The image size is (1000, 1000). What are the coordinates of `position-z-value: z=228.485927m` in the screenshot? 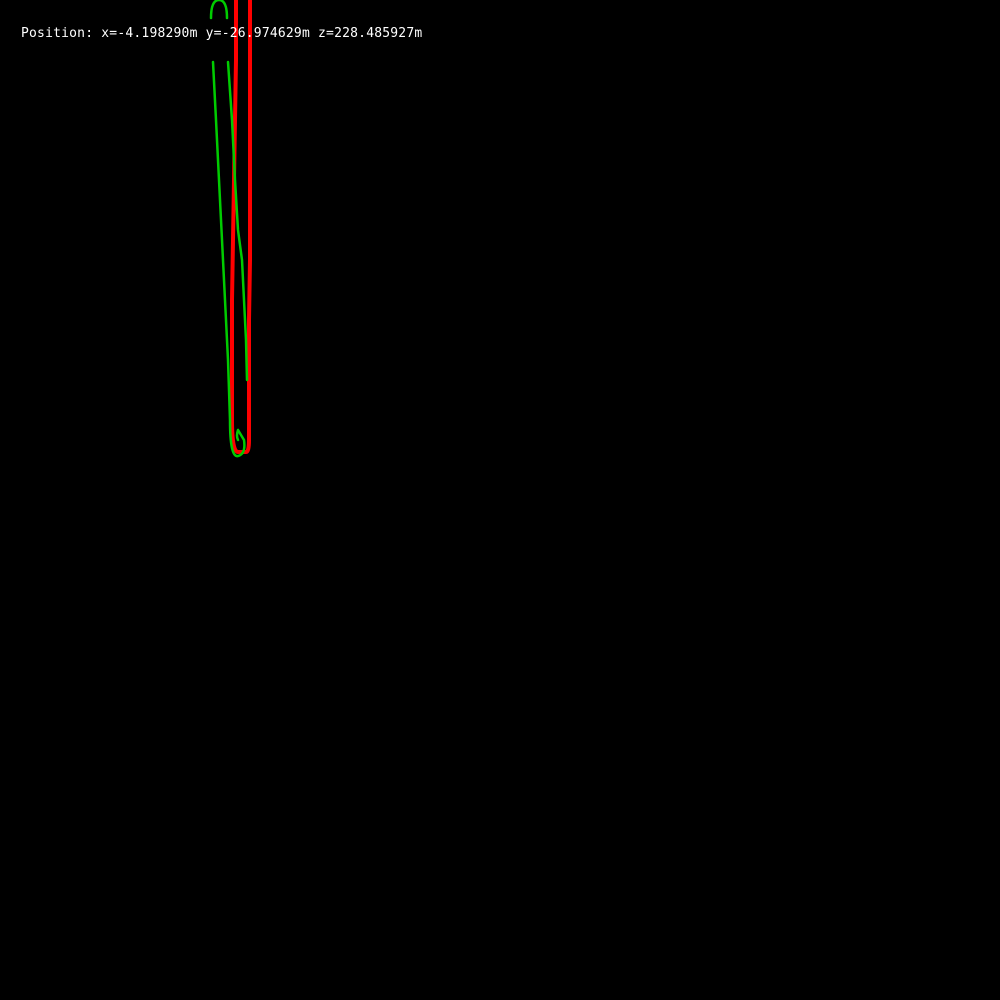 It's located at (370, 33).